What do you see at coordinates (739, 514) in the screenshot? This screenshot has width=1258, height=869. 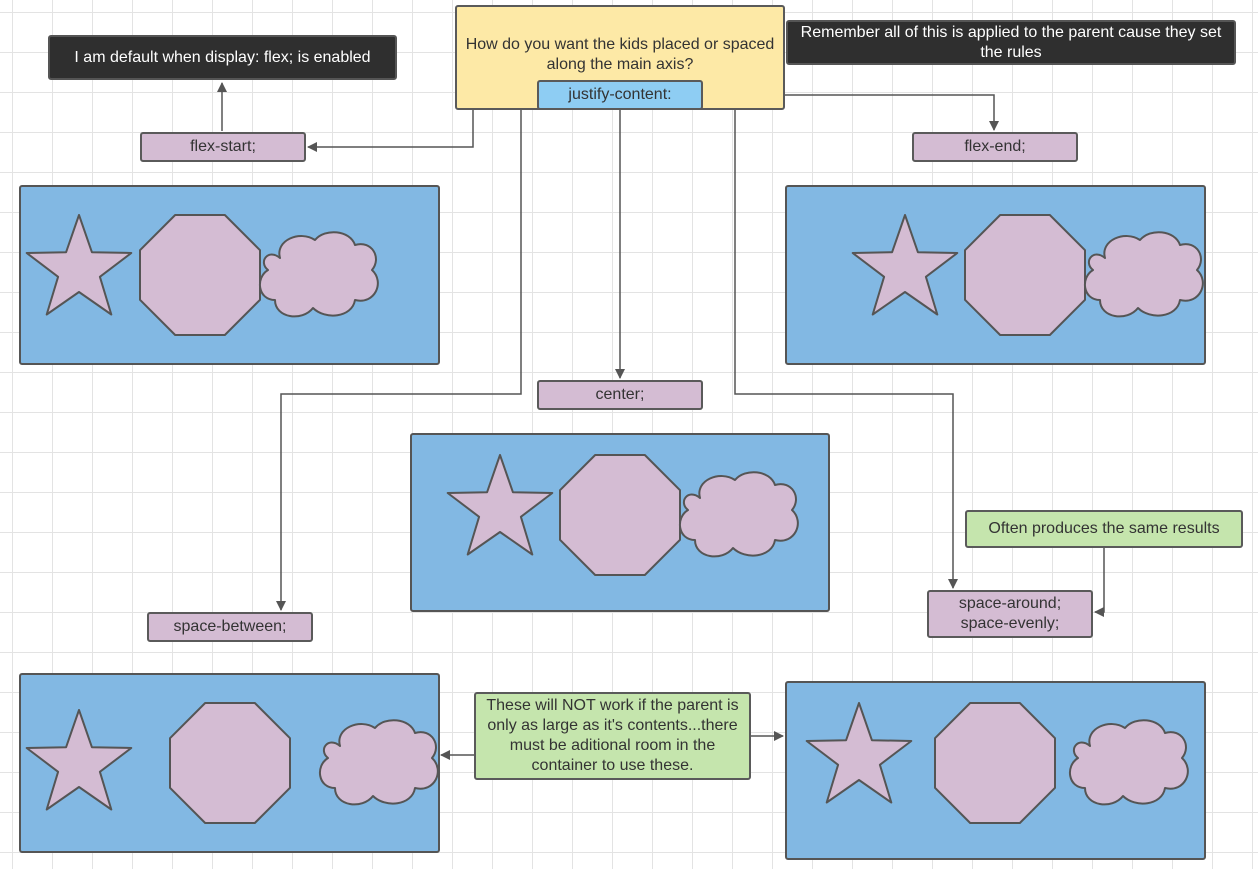 I see `center-cloud-shape` at bounding box center [739, 514].